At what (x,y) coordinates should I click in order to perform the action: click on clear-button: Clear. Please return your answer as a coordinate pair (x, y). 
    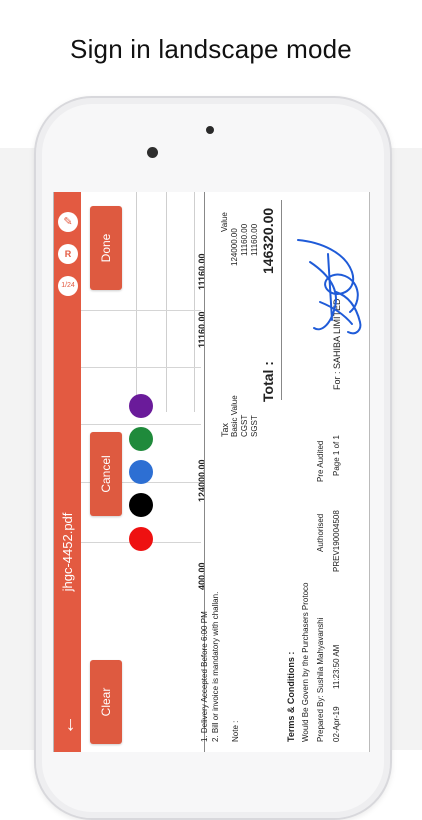
    Looking at the image, I should click on (106, 702).